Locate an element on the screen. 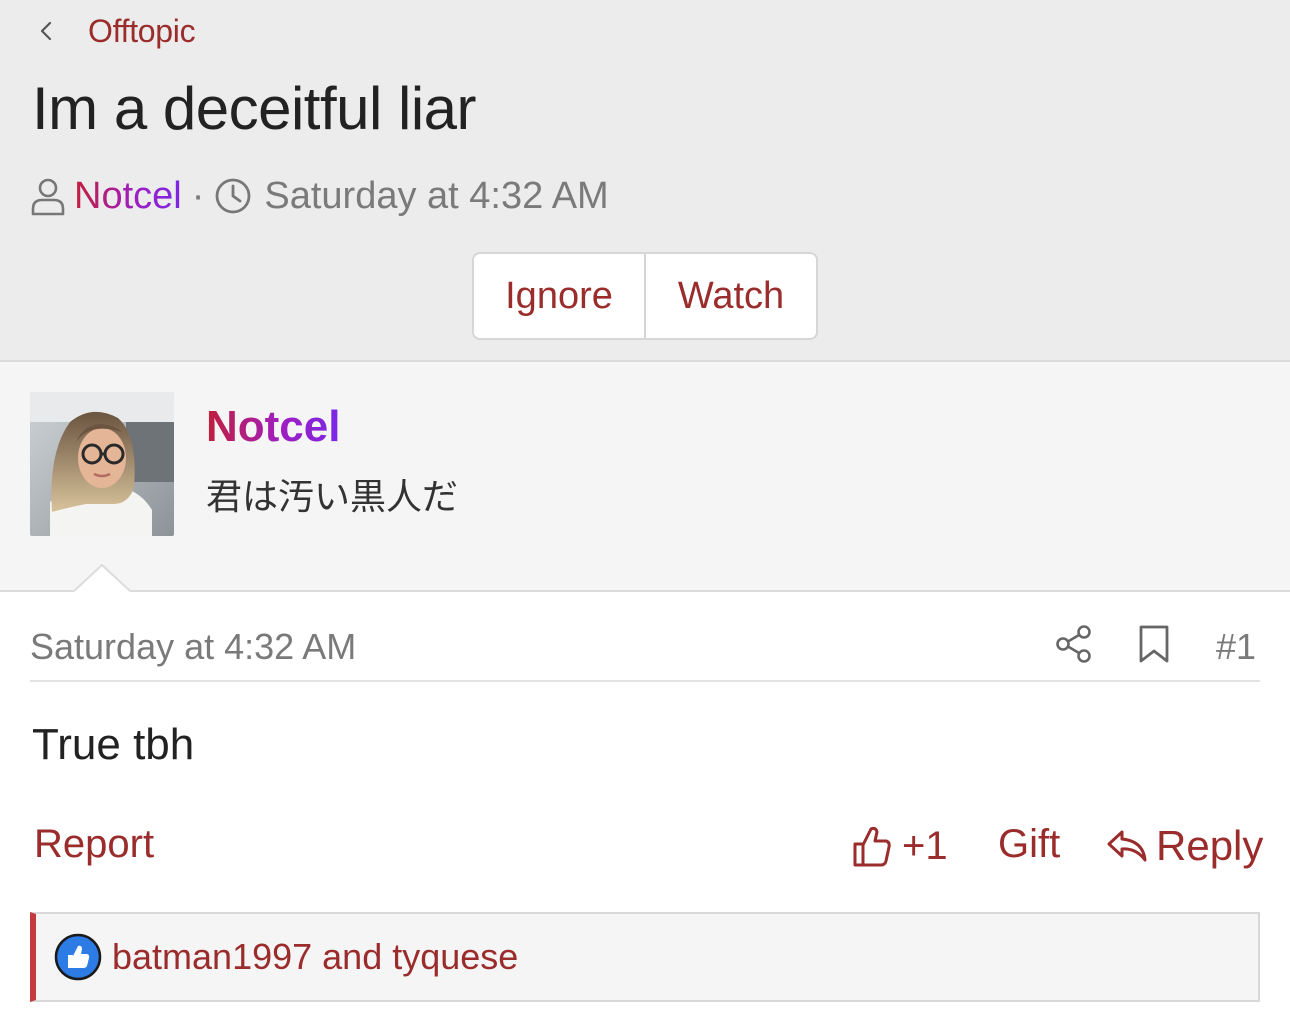  breadcrumb: Offtopic is located at coordinates (116, 31).